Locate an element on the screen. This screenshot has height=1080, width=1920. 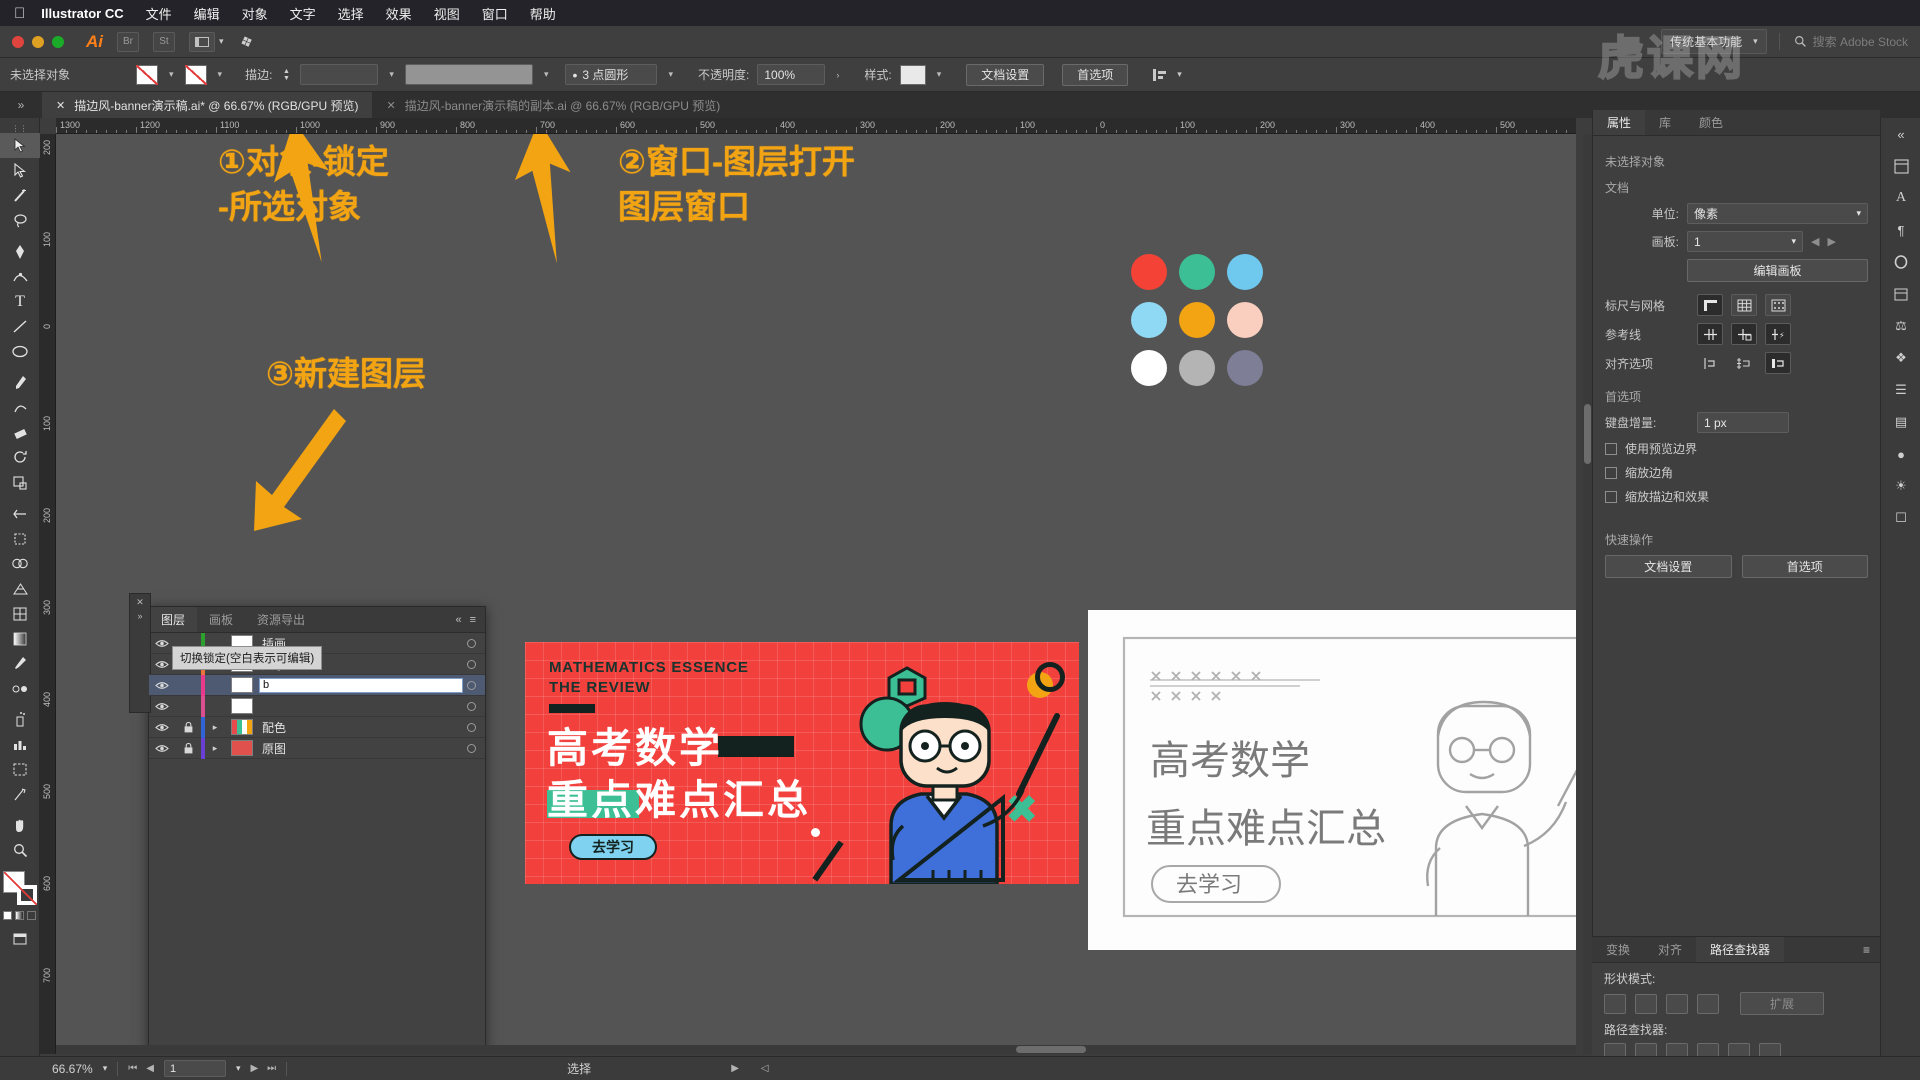
tool-line-segment is located at coordinates (20, 326).